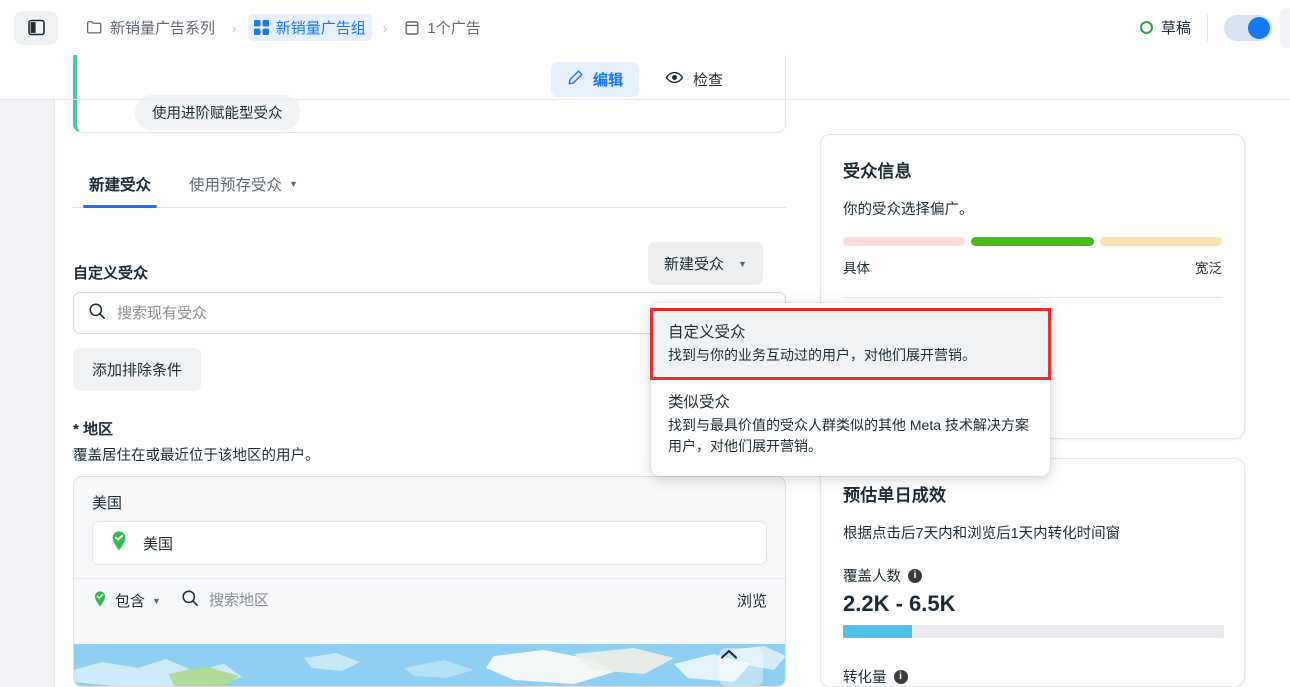 This screenshot has width=1290, height=687. Describe the element at coordinates (899, 603) in the screenshot. I see `reach-value: 2.2K - 6.5K` at that location.